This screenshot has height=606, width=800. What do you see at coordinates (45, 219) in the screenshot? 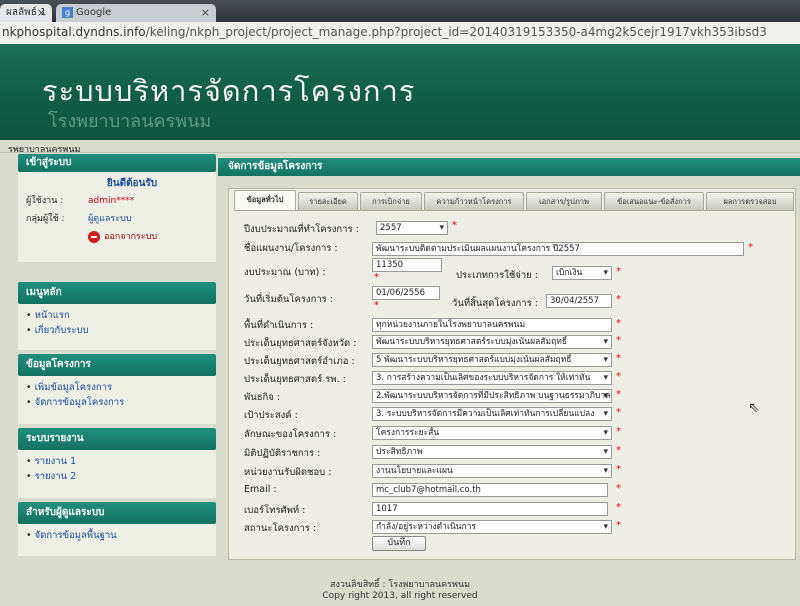
I see `group-label: กลุ่มผู้ใช้ :` at bounding box center [45, 219].